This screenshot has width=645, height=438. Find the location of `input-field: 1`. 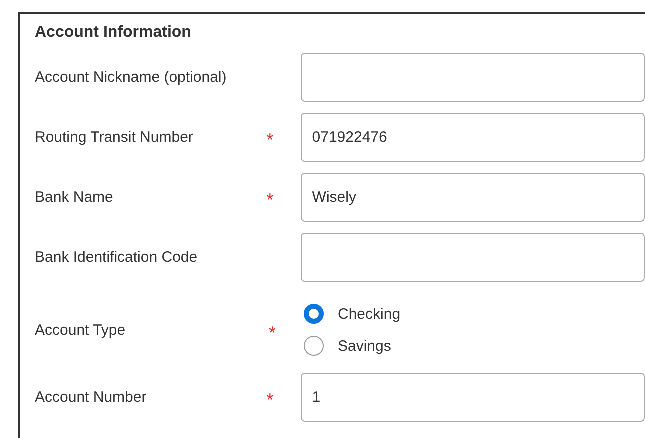

input-field: 1 is located at coordinates (473, 397).